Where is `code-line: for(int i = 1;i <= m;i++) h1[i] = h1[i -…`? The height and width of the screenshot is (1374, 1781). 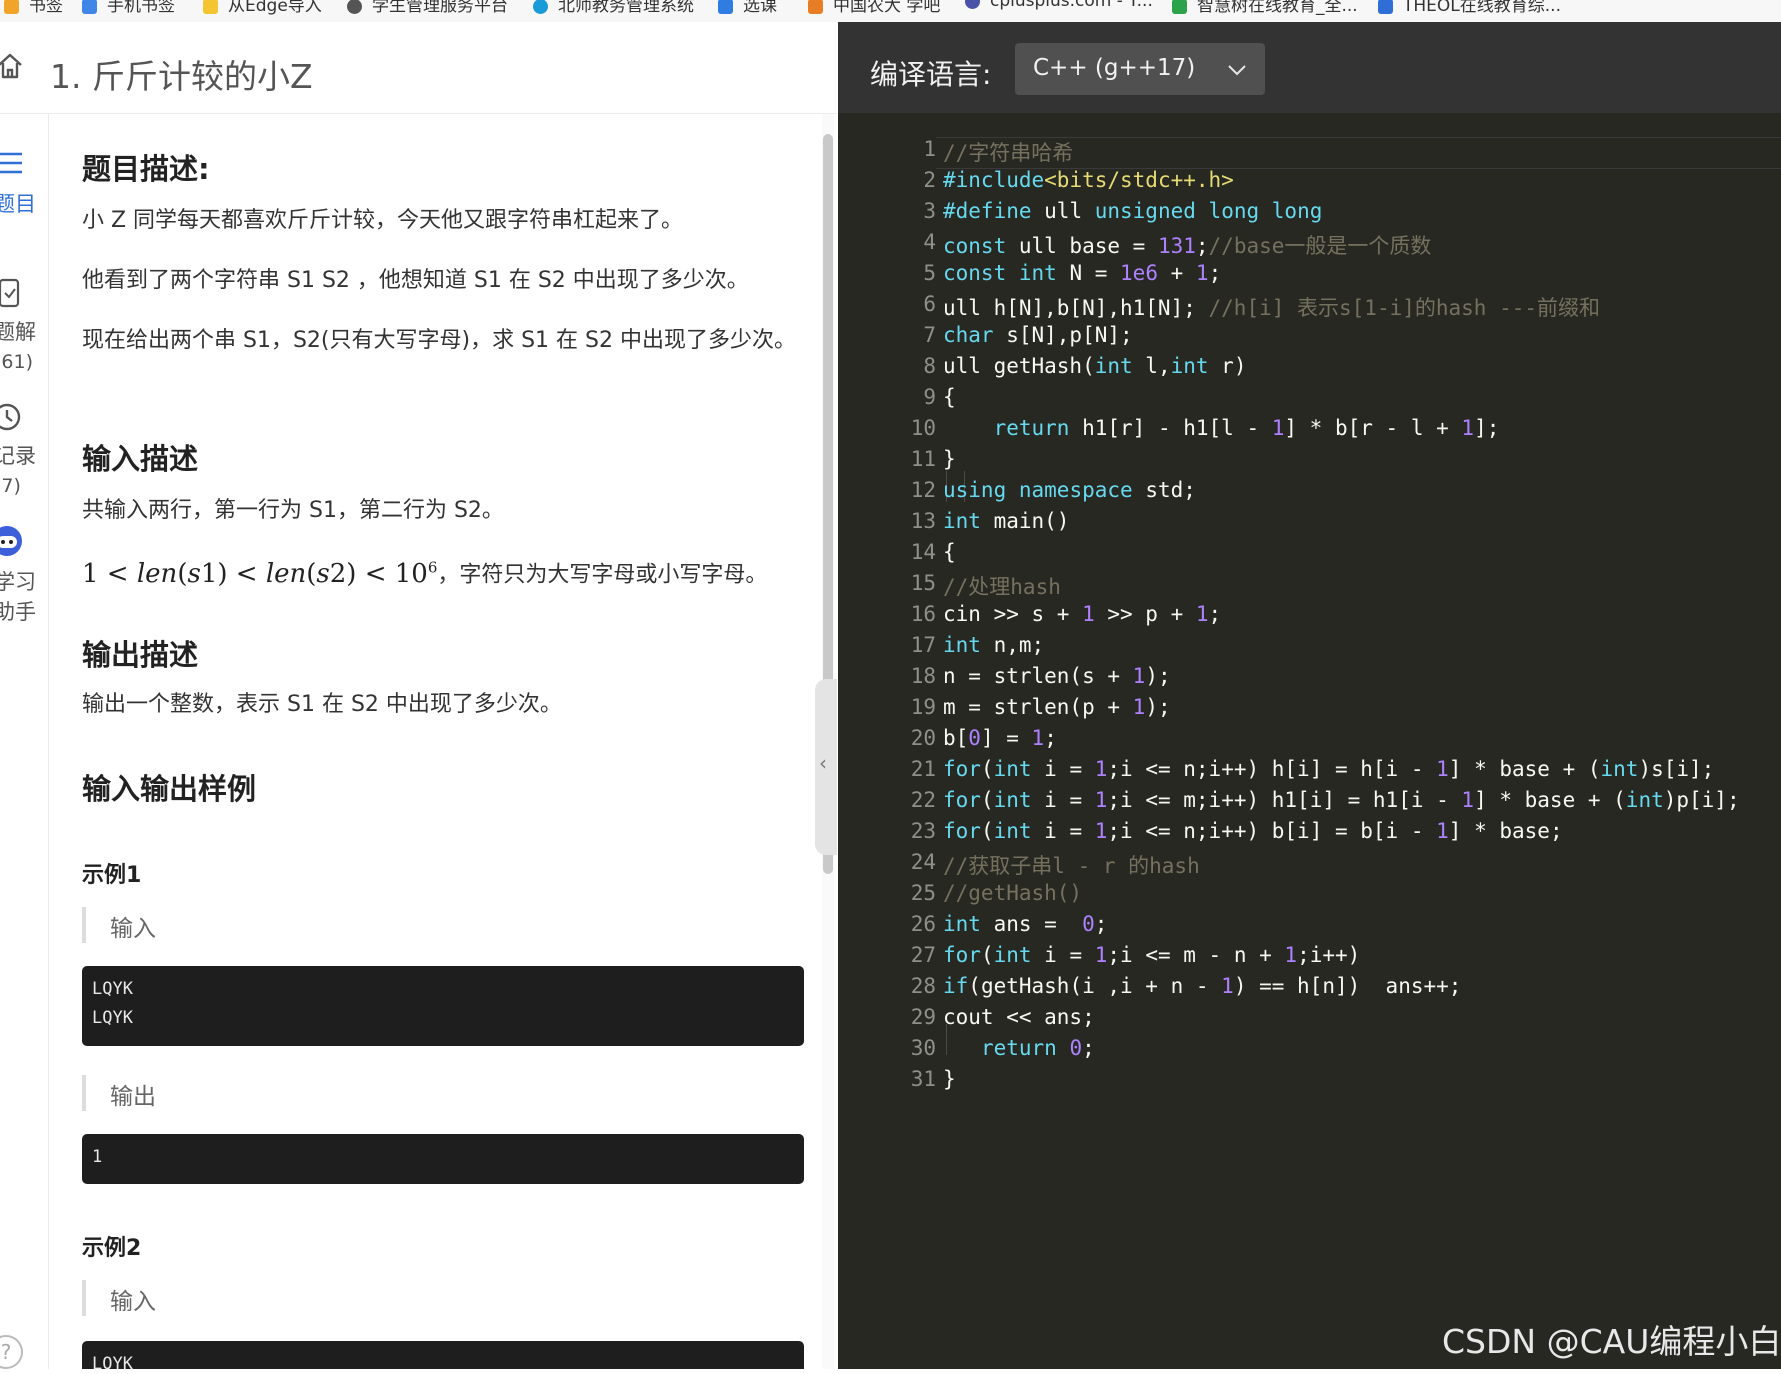 code-line: for(int i = 1;i <= m;i++) h1[i] = h1[i -… is located at coordinates (1341, 800).